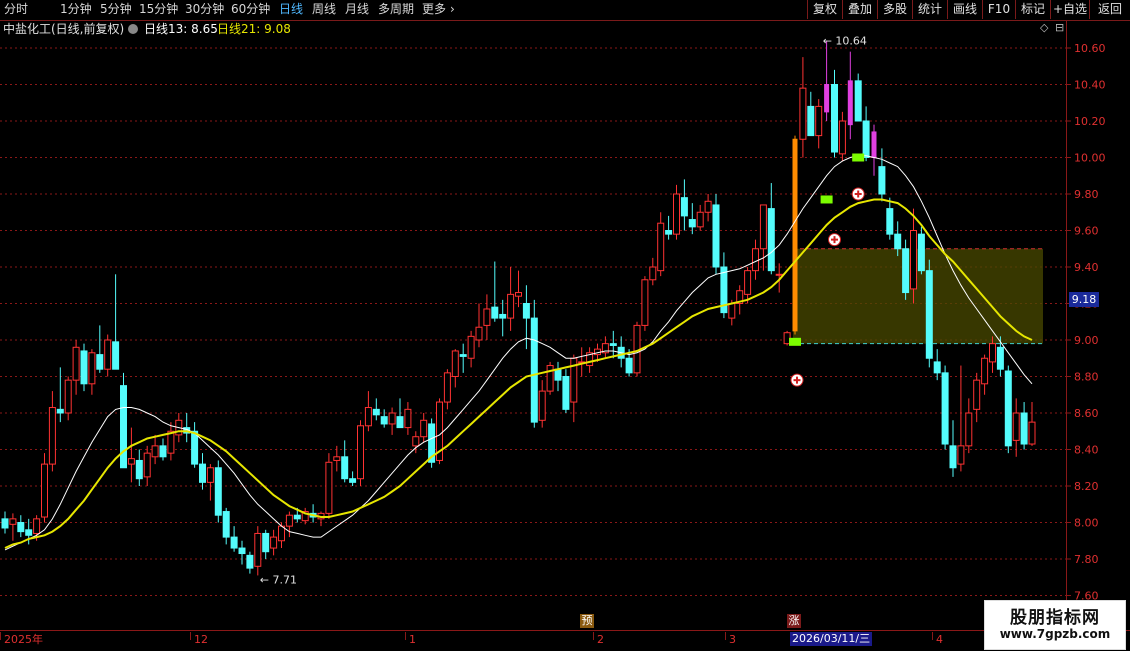  I want to click on statistics-button: 统计, so click(929, 9).